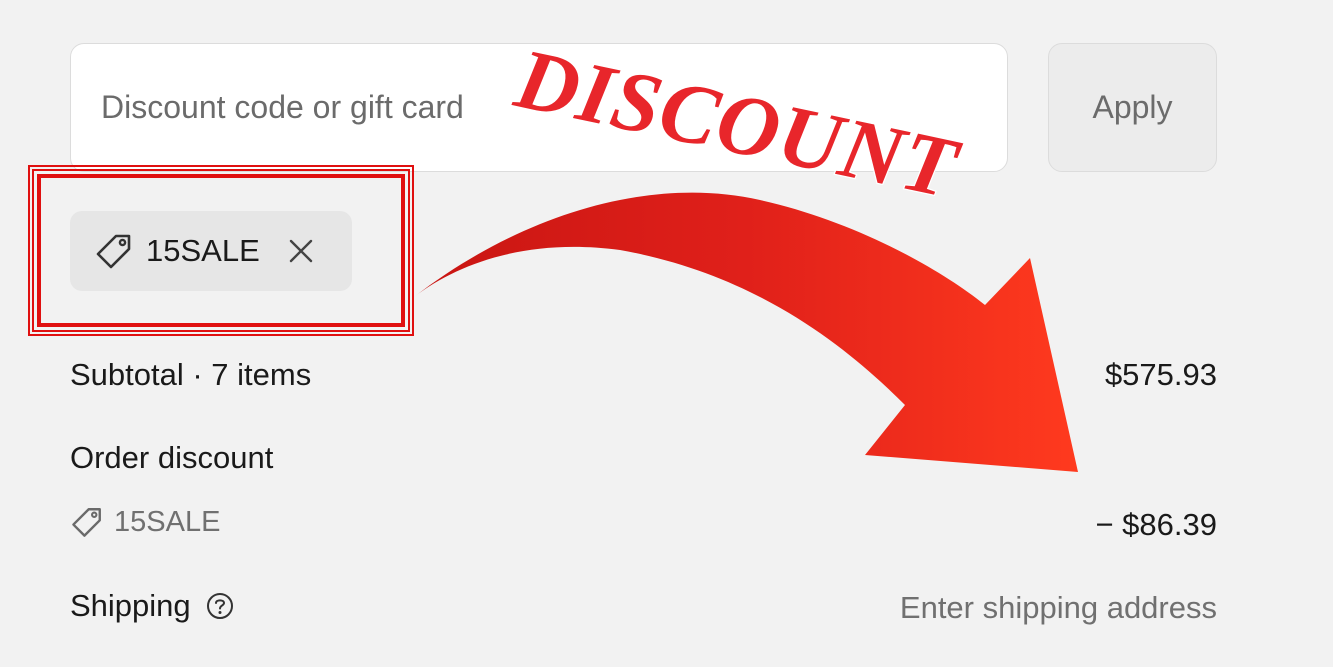 The width and height of the screenshot is (1333, 667). Describe the element at coordinates (220, 606) in the screenshot. I see `help-icon` at that location.